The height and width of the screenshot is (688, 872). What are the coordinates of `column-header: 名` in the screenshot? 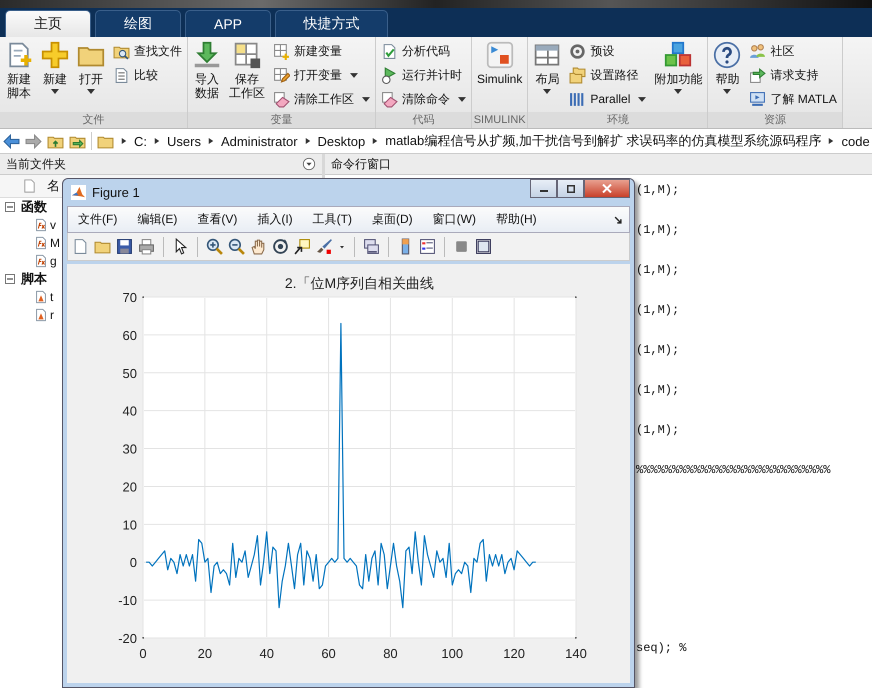 It's located at (53, 186).